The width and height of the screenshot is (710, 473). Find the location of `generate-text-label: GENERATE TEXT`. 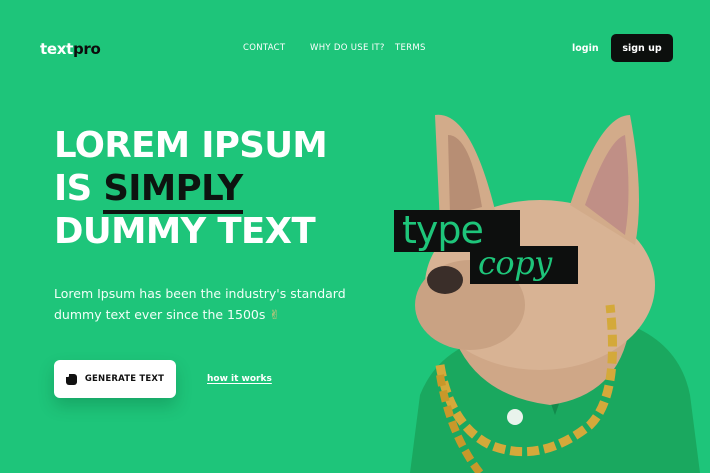

generate-text-label: GENERATE TEXT is located at coordinates (124, 379).